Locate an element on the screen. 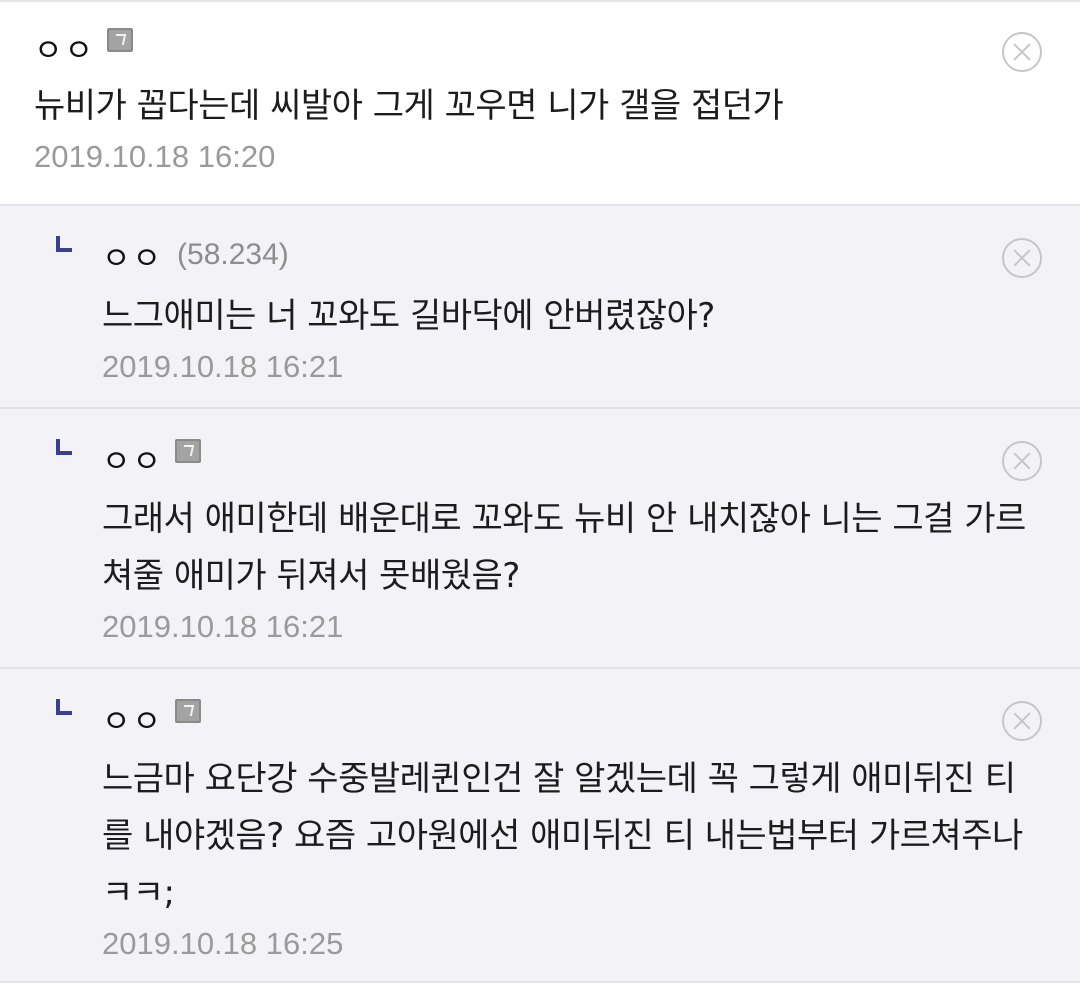  comment-text: 뉴비가 꼽다는데 씨발아 그게 꼬우면 니가 갤을 접던가 is located at coordinates (409, 106).